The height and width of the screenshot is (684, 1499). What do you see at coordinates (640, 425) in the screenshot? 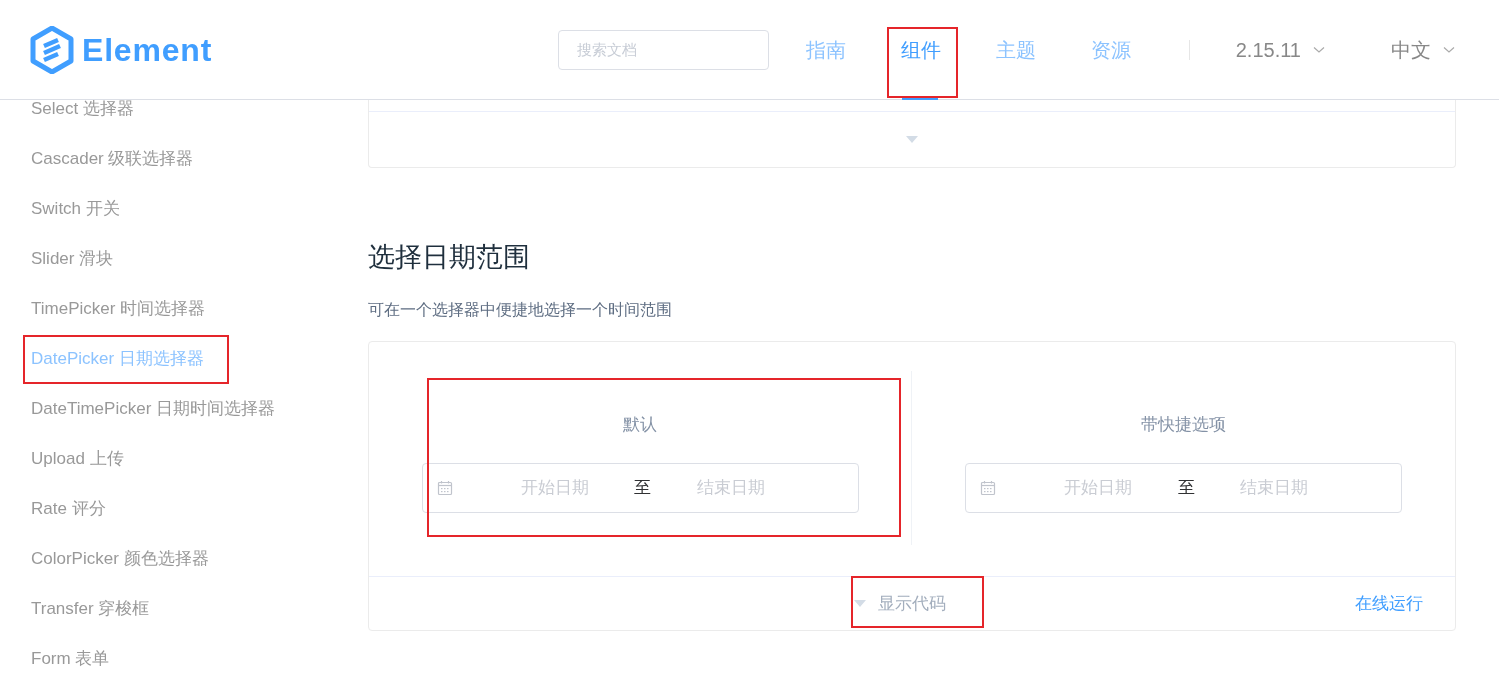
I see `demo-label: 默认` at bounding box center [640, 425].